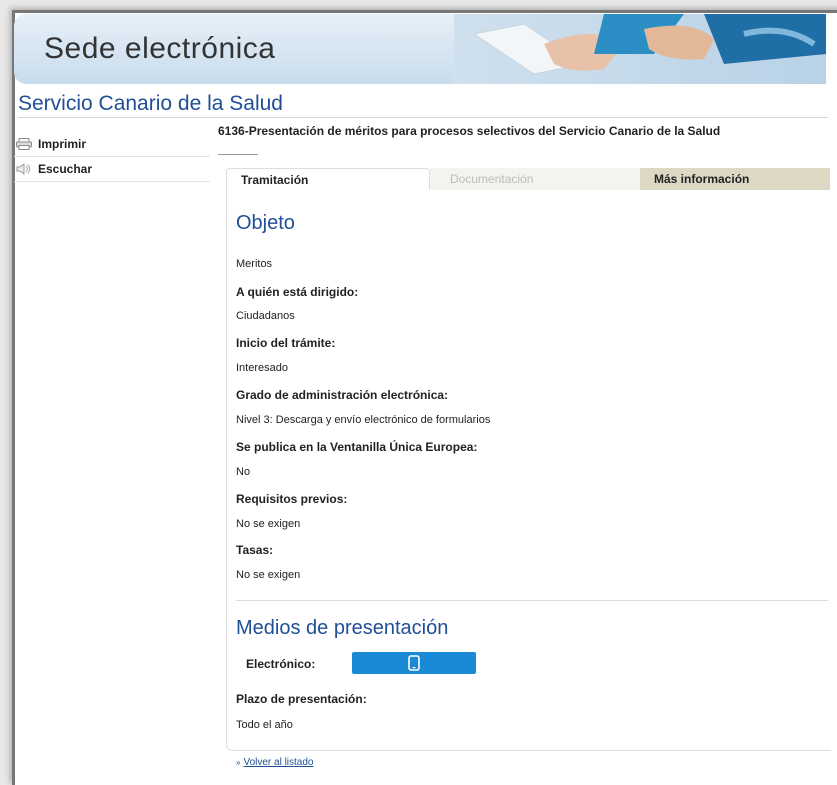 This screenshot has width=837, height=785. Describe the element at coordinates (532, 600) in the screenshot. I see `section-divider` at that location.